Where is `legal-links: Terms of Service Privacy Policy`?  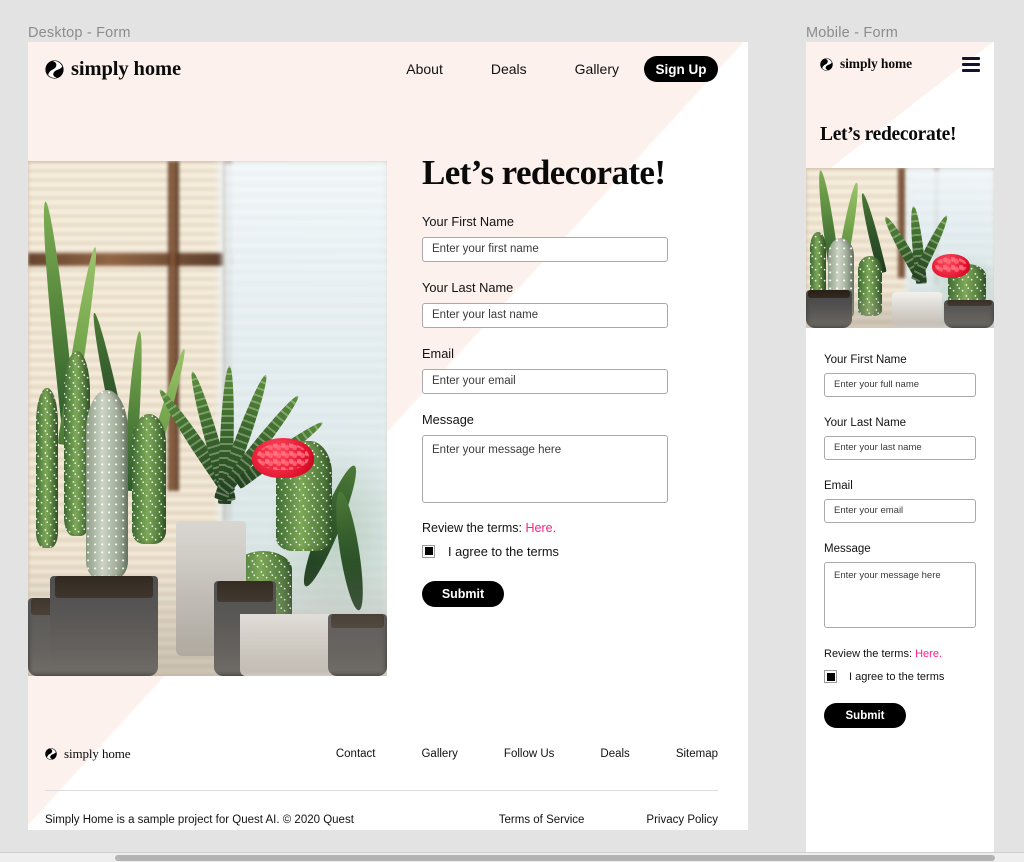 legal-links: Terms of Service Privacy Policy is located at coordinates (577, 820).